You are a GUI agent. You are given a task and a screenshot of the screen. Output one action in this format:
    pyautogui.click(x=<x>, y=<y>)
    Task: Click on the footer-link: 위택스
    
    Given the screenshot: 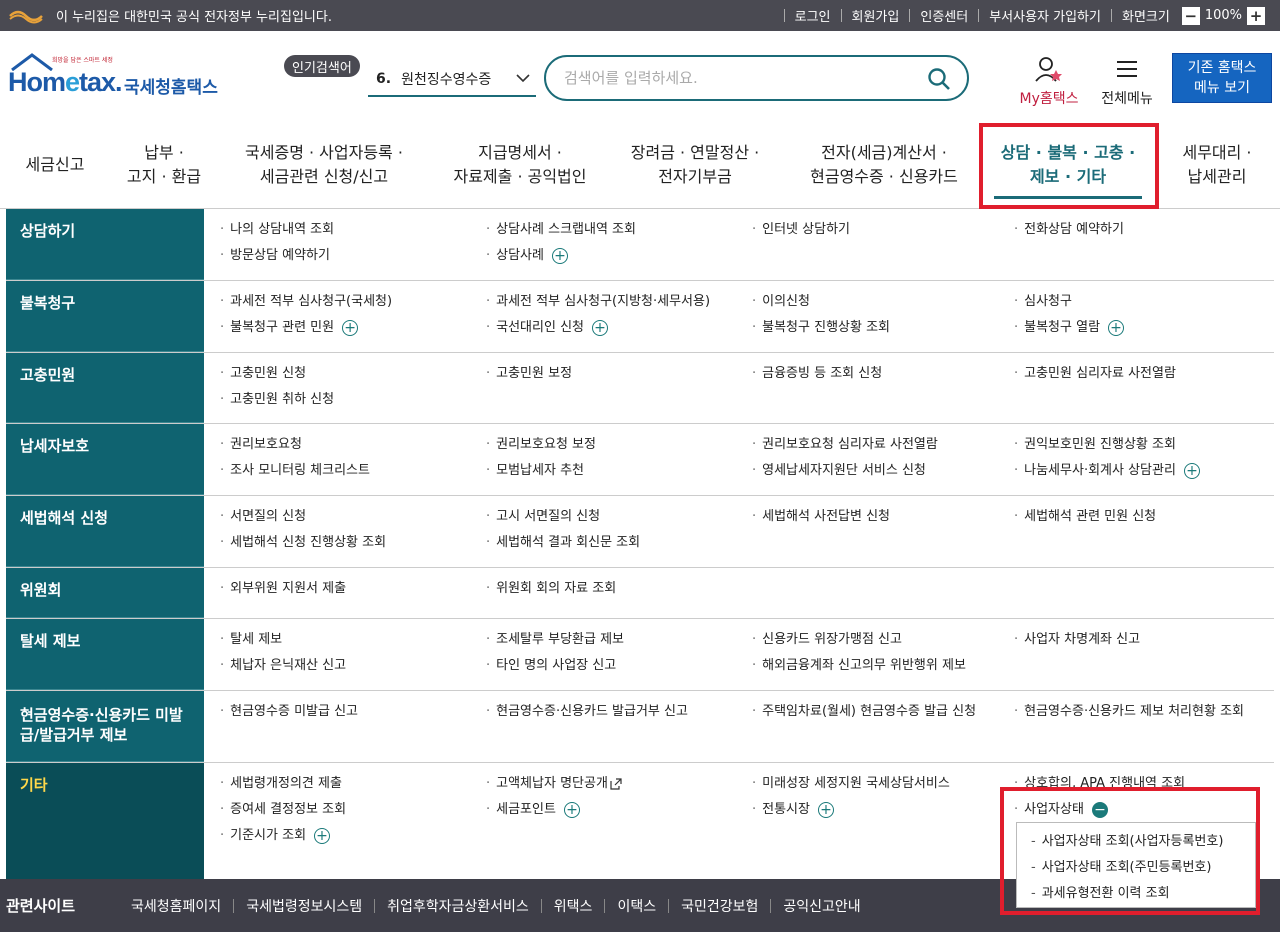 What is the action you would take?
    pyautogui.click(x=573, y=906)
    